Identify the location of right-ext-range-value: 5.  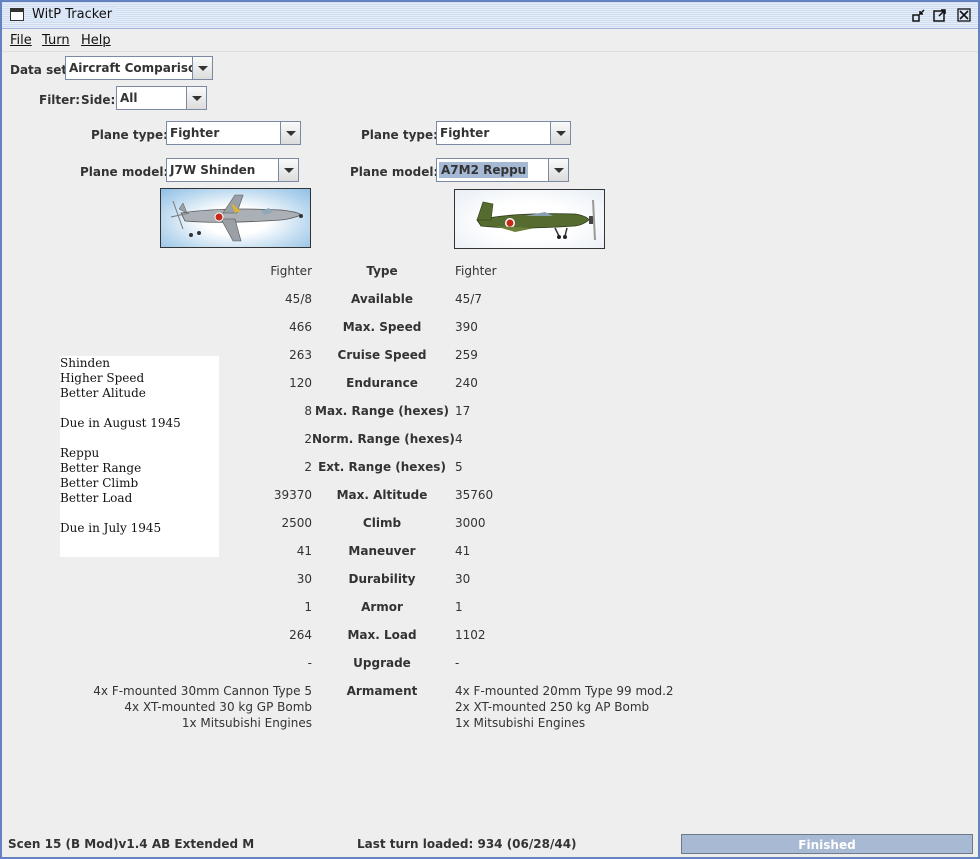
(459, 467).